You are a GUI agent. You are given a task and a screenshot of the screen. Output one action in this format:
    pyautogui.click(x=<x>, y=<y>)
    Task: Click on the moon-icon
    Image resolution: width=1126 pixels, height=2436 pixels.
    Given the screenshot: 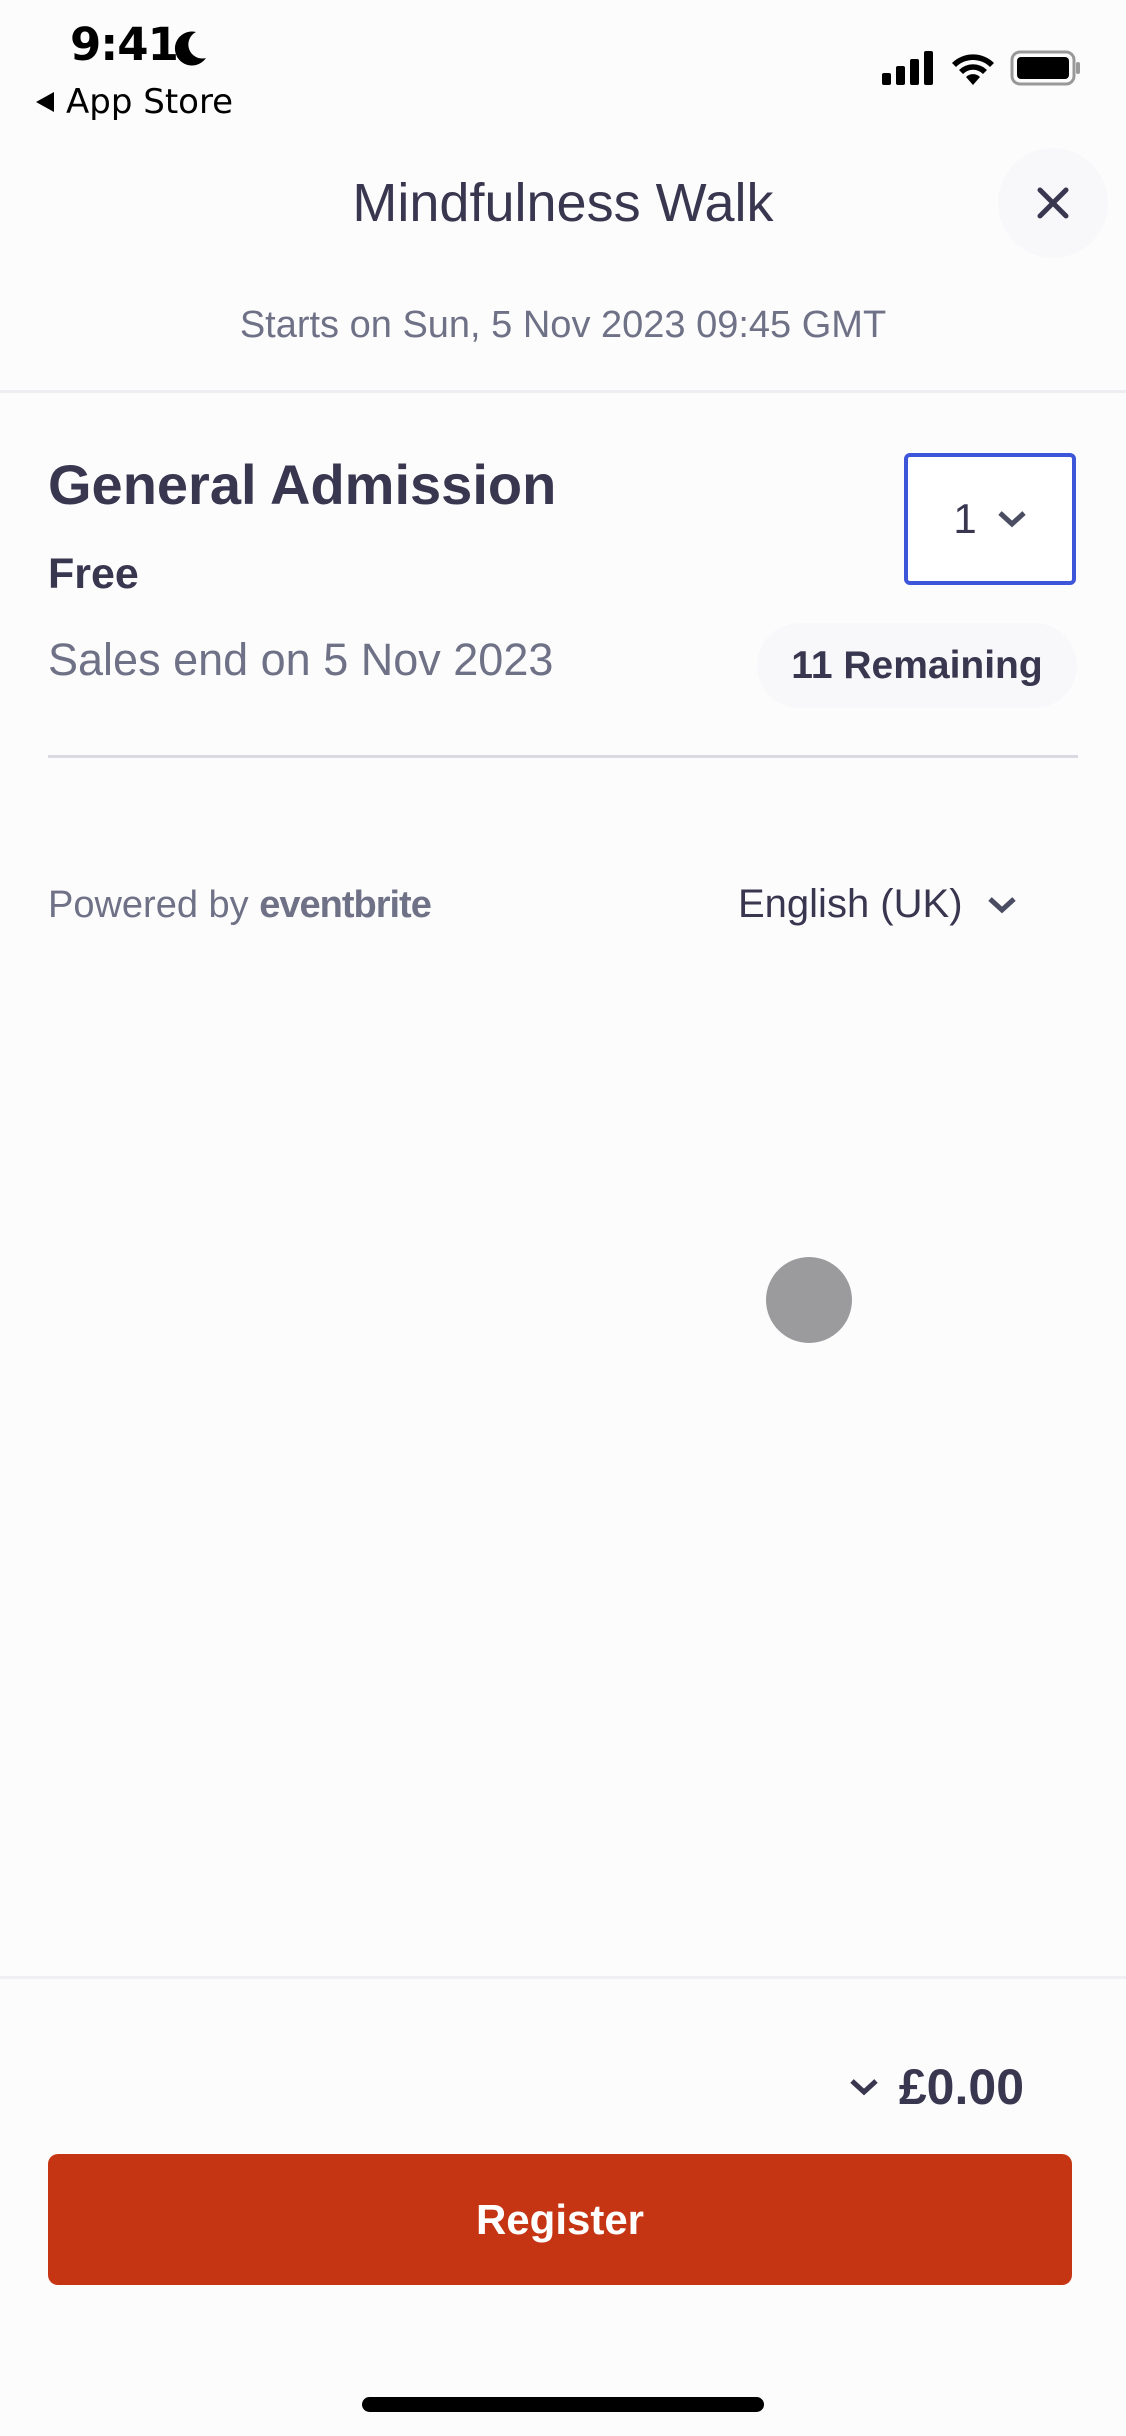 What is the action you would take?
    pyautogui.click(x=190, y=48)
    